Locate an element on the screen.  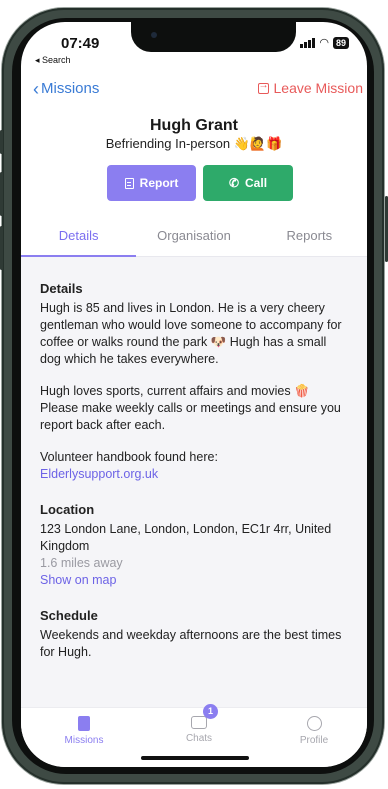
status-time: 07:49 is located at coordinates (80, 43).